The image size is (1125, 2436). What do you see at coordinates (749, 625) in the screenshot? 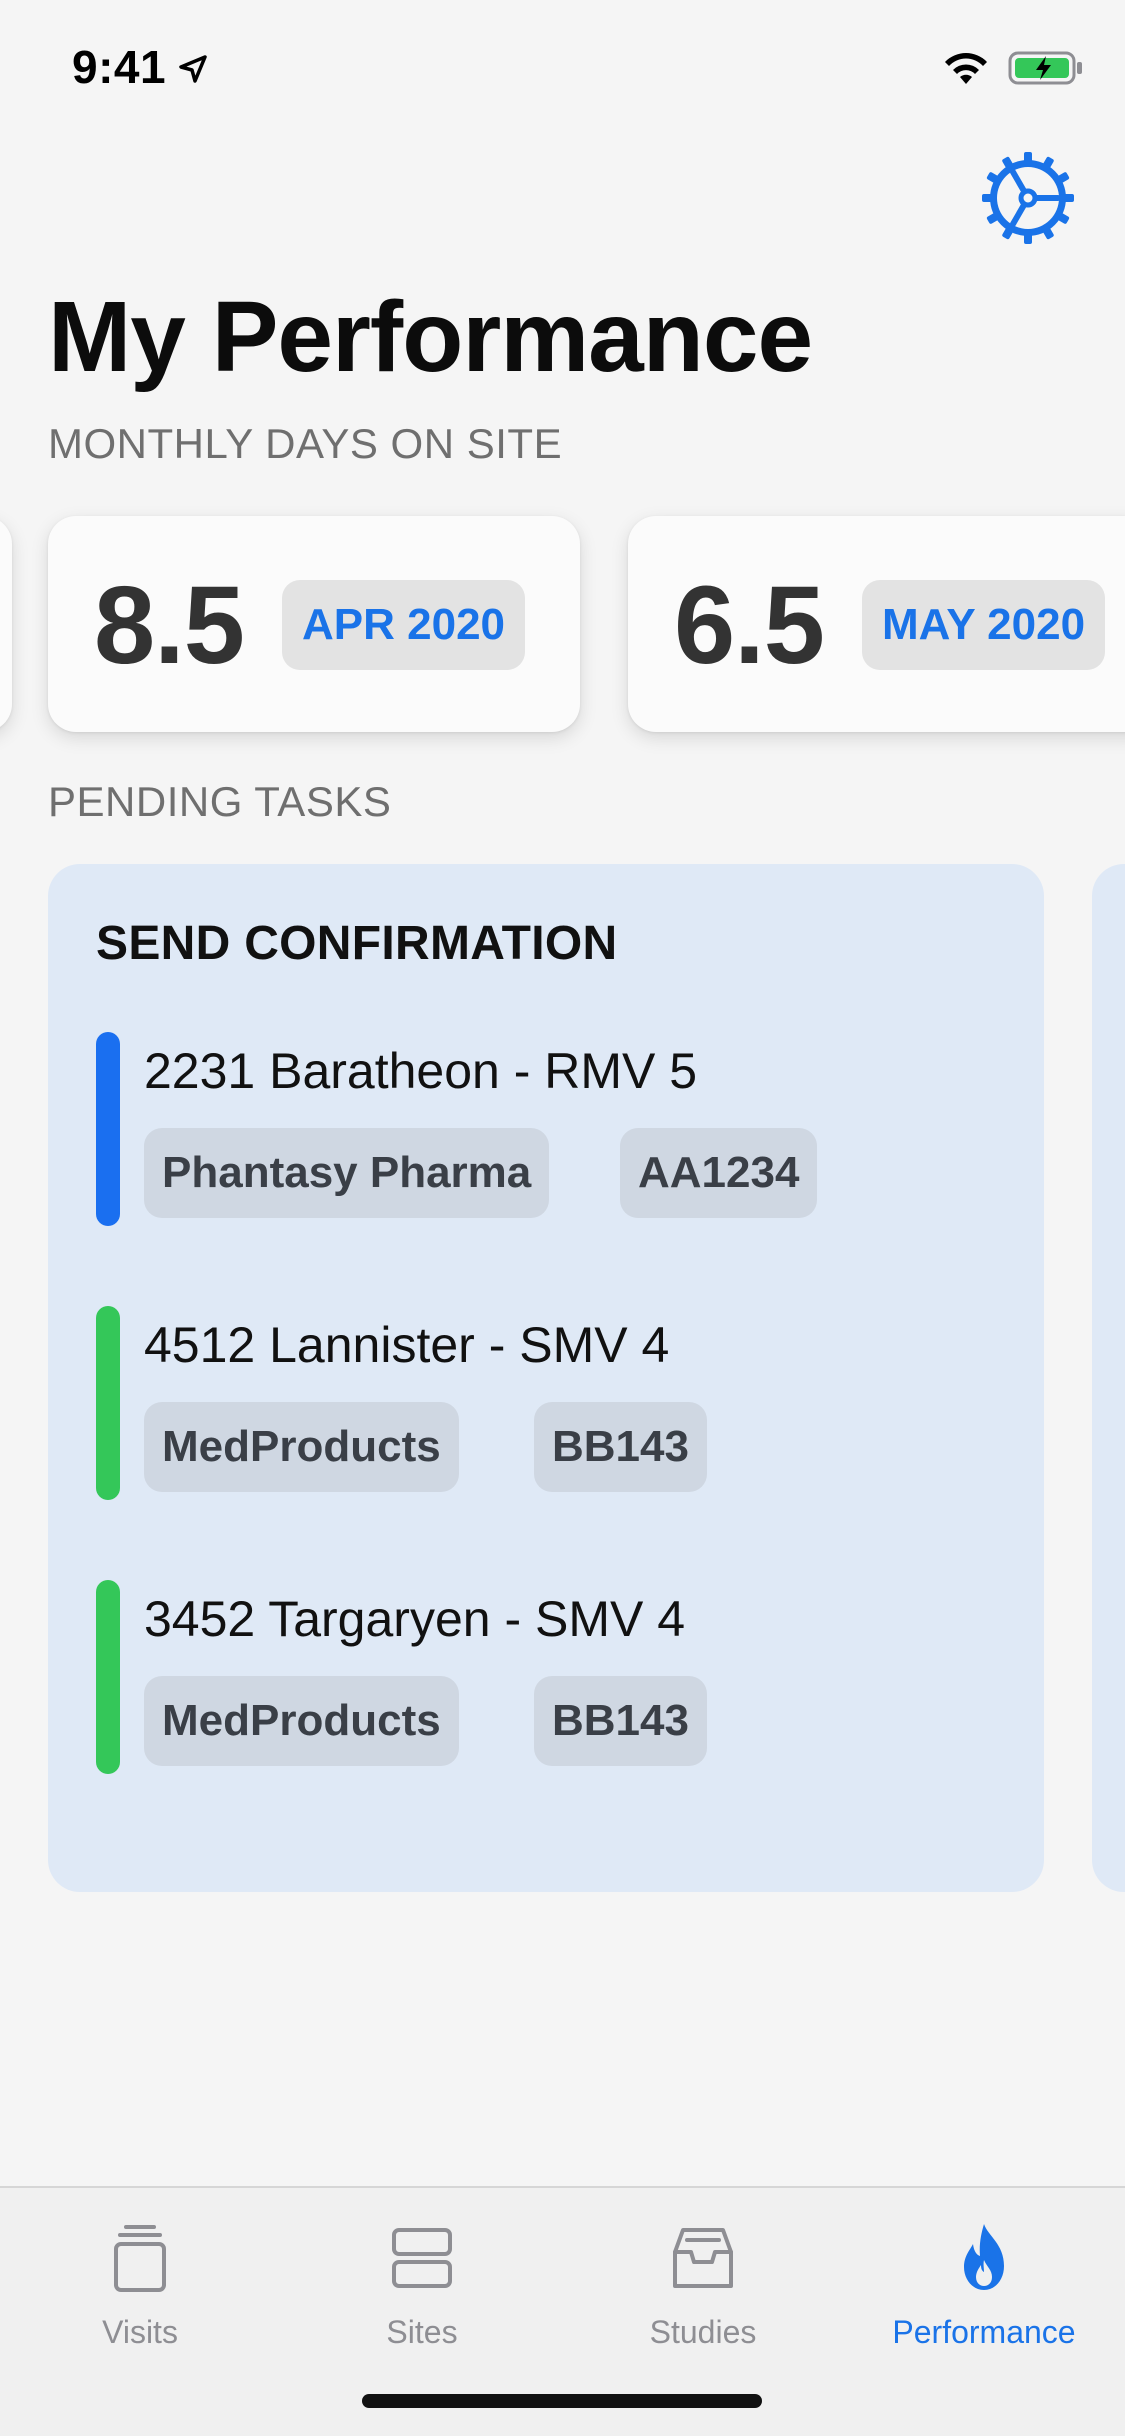
I see `days-on-site-value: 6.5` at bounding box center [749, 625].